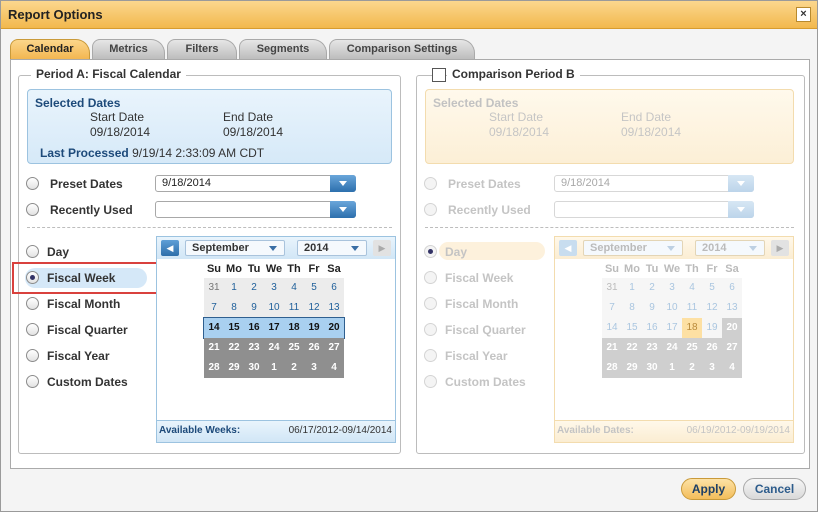 The height and width of the screenshot is (512, 818). What do you see at coordinates (430, 381) in the screenshot?
I see `range-radio-custom-dates-b` at bounding box center [430, 381].